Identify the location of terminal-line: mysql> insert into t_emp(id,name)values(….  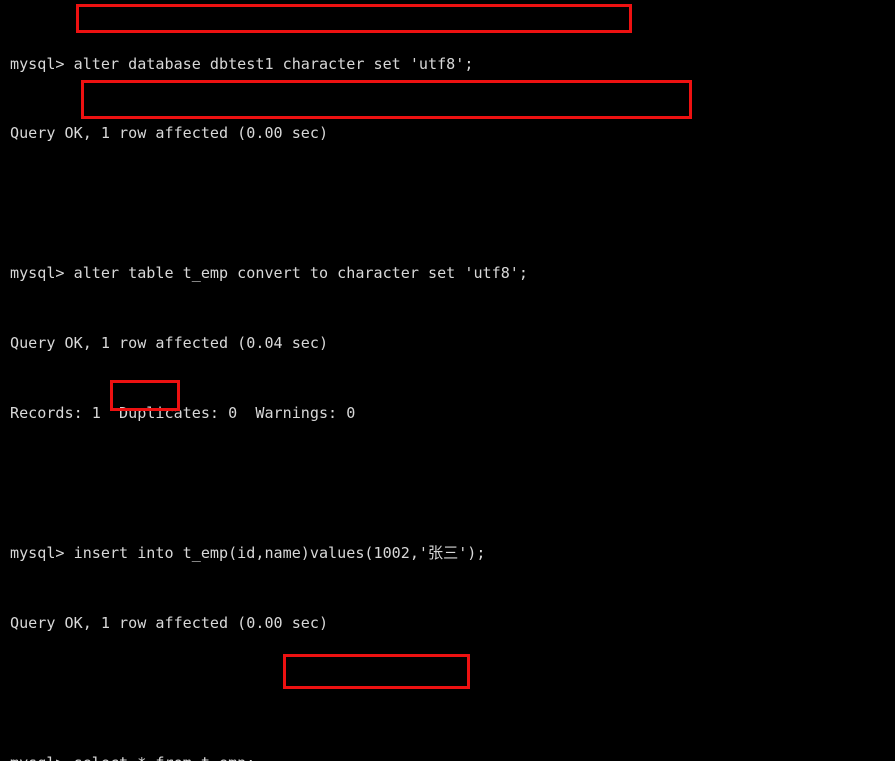
(248, 552).